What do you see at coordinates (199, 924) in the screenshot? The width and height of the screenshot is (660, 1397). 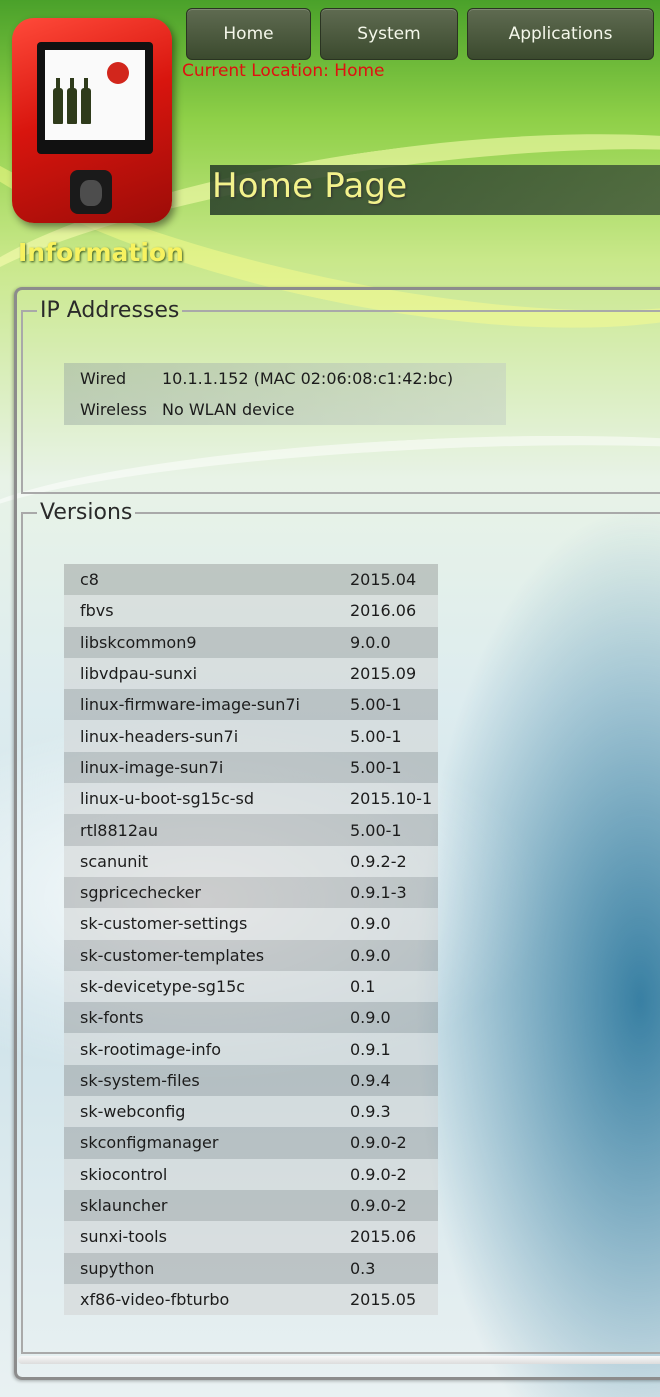 I see `package-name-cell: sk-customer-settings` at bounding box center [199, 924].